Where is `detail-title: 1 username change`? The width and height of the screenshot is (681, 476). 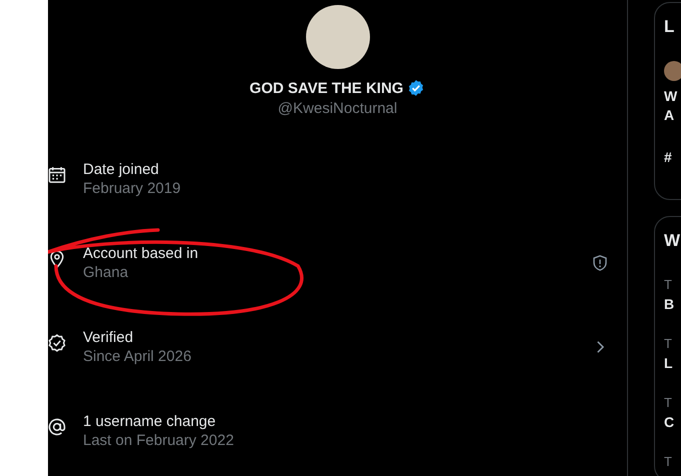 detail-title: 1 username change is located at coordinates (150, 421).